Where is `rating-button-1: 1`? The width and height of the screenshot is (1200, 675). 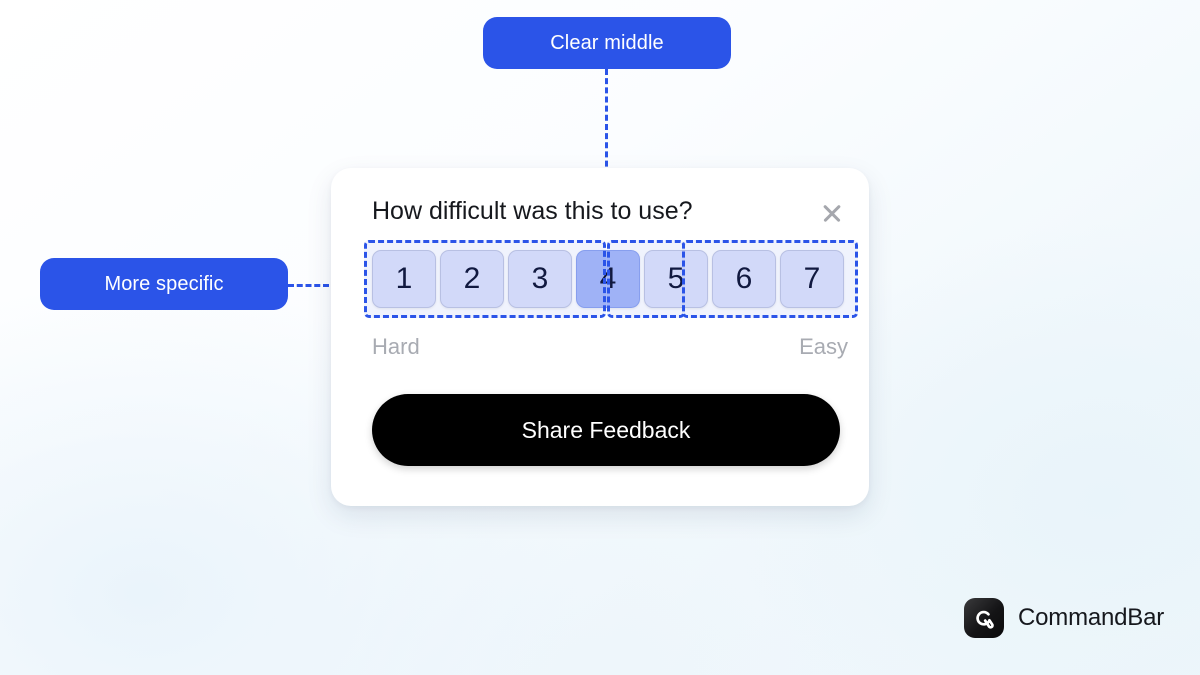 rating-button-1: 1 is located at coordinates (404, 279).